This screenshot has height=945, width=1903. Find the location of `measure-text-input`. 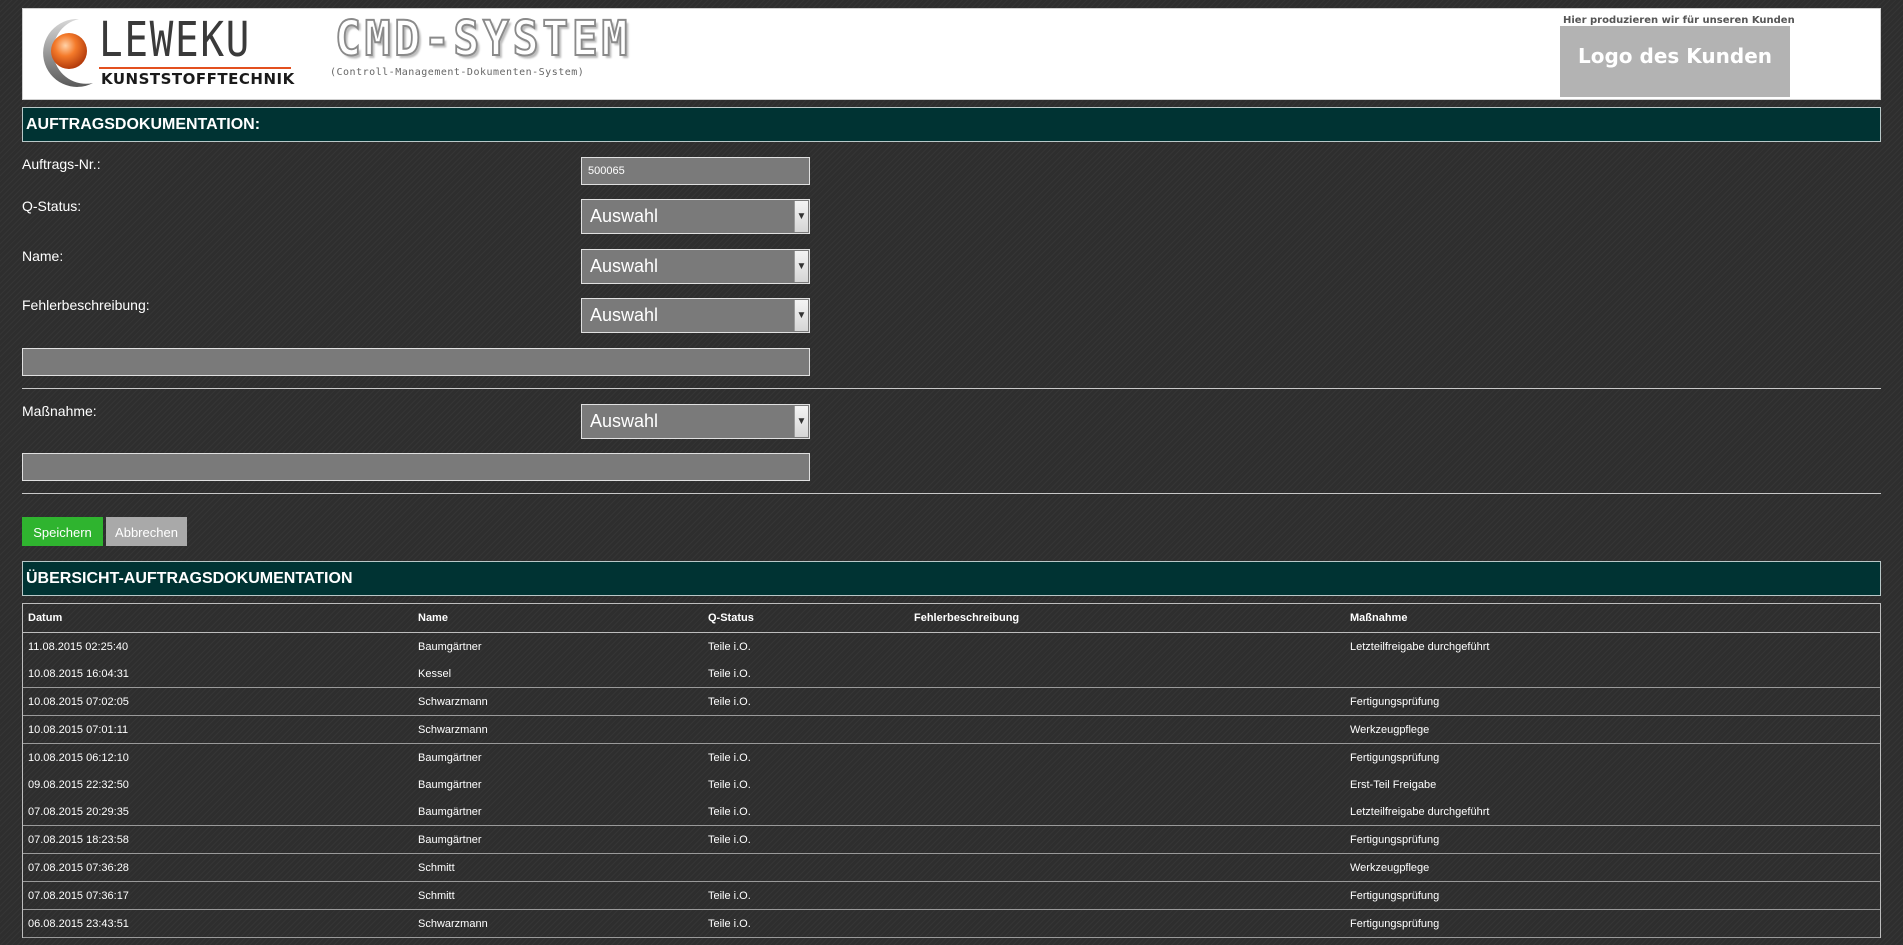

measure-text-input is located at coordinates (416, 467).